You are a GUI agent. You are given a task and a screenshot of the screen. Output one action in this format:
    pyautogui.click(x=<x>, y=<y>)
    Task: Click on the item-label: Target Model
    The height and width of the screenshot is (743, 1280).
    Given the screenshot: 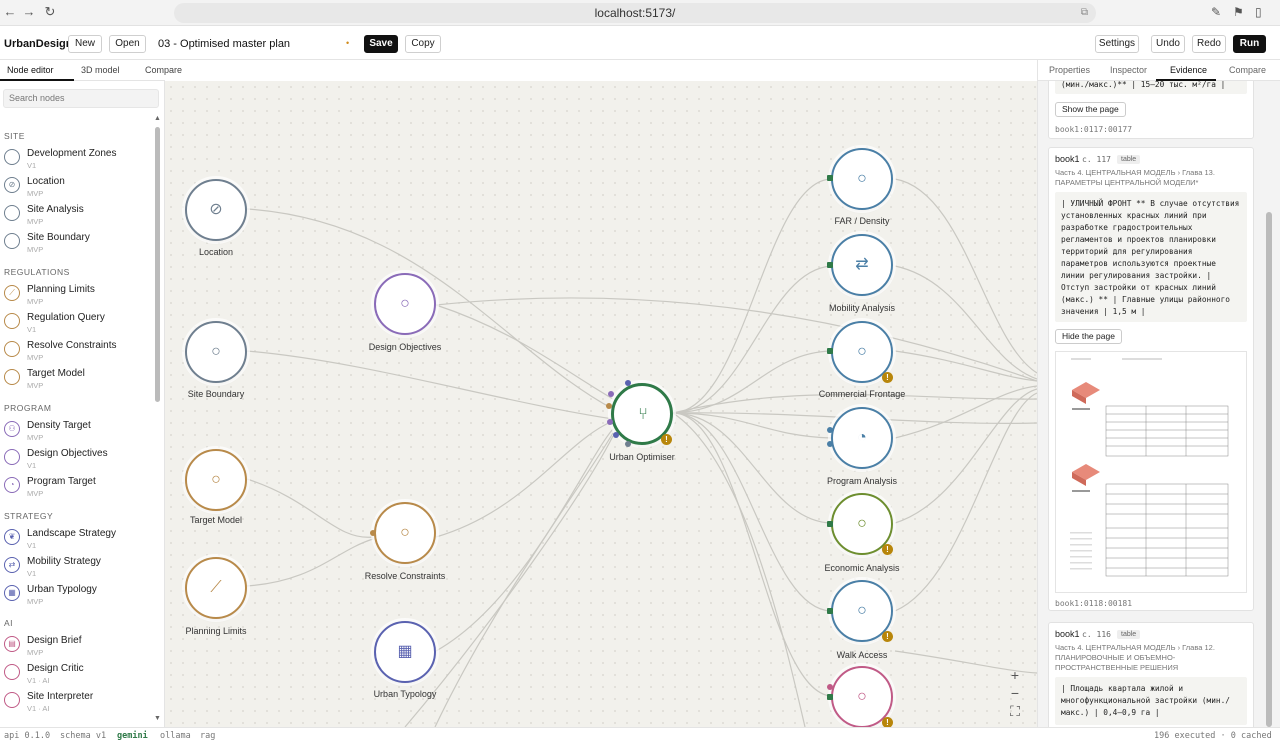 What is the action you would take?
    pyautogui.click(x=56, y=373)
    